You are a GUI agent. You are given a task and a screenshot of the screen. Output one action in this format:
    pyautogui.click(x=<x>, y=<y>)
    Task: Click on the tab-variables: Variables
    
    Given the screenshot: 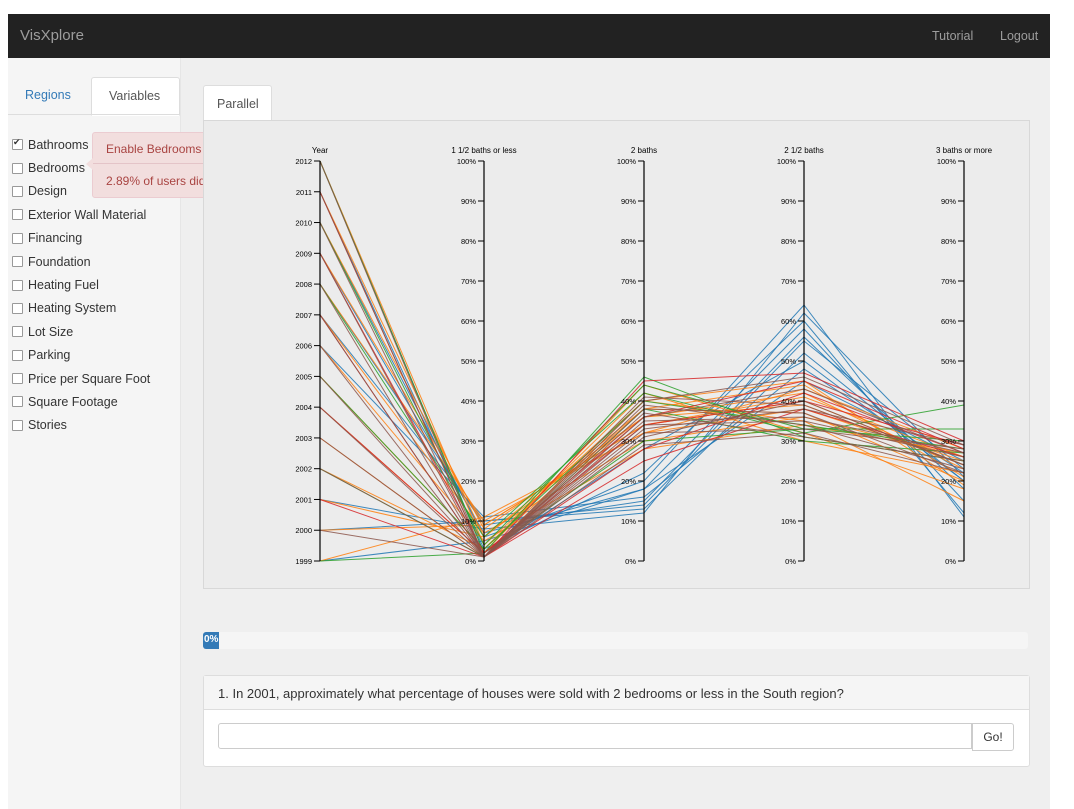 What is the action you would take?
    pyautogui.click(x=135, y=96)
    